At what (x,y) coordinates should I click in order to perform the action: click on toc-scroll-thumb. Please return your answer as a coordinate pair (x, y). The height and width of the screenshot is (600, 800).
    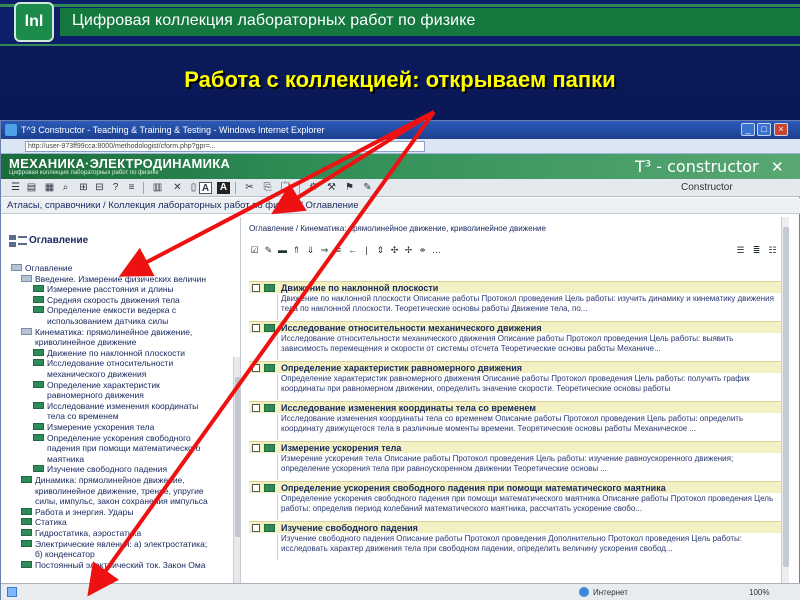
    Looking at the image, I should click on (237, 457).